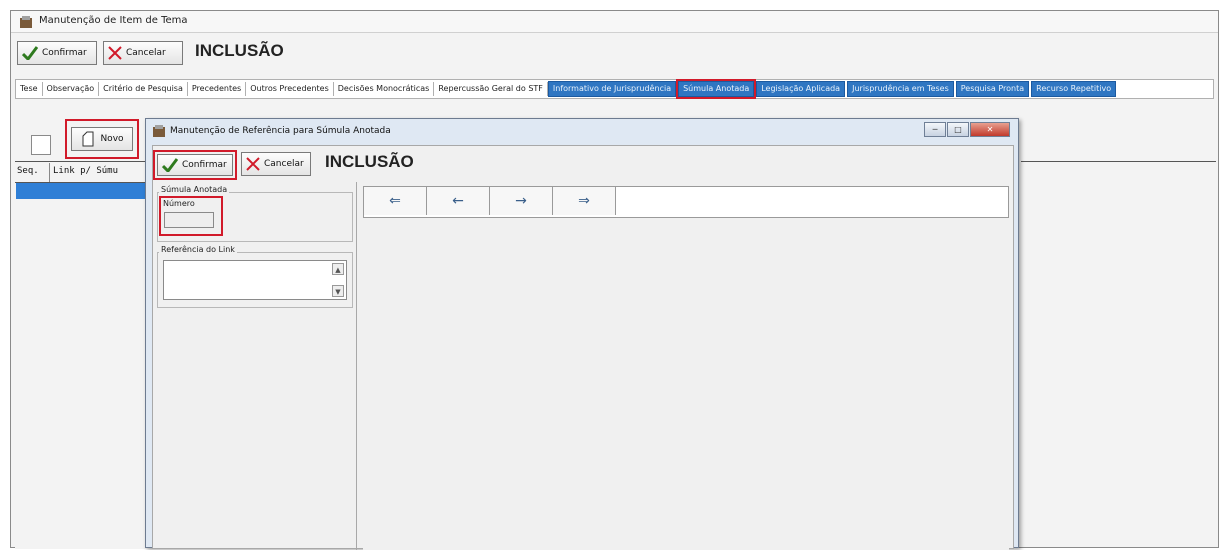 Image resolution: width=1219 pixels, height=550 pixels. What do you see at coordinates (992, 89) in the screenshot?
I see `tab-pesquisa-pronta: Pesquisa Pronta` at bounding box center [992, 89].